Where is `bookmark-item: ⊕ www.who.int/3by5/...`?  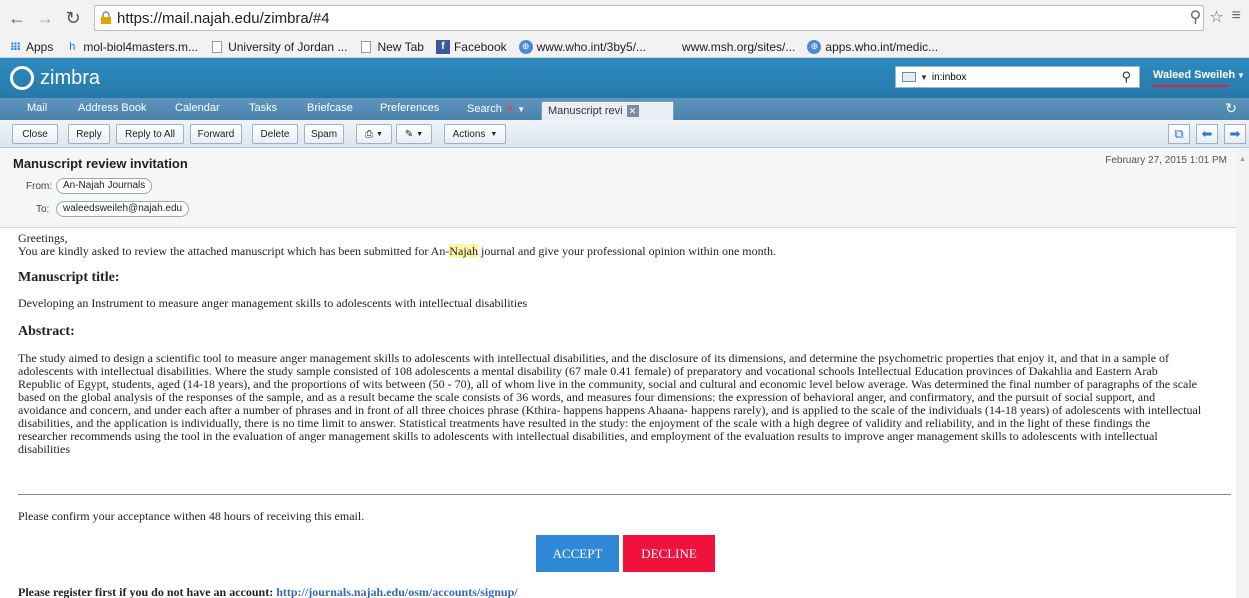
bookmark-item: ⊕ www.who.int/3by5/... is located at coordinates (582, 46).